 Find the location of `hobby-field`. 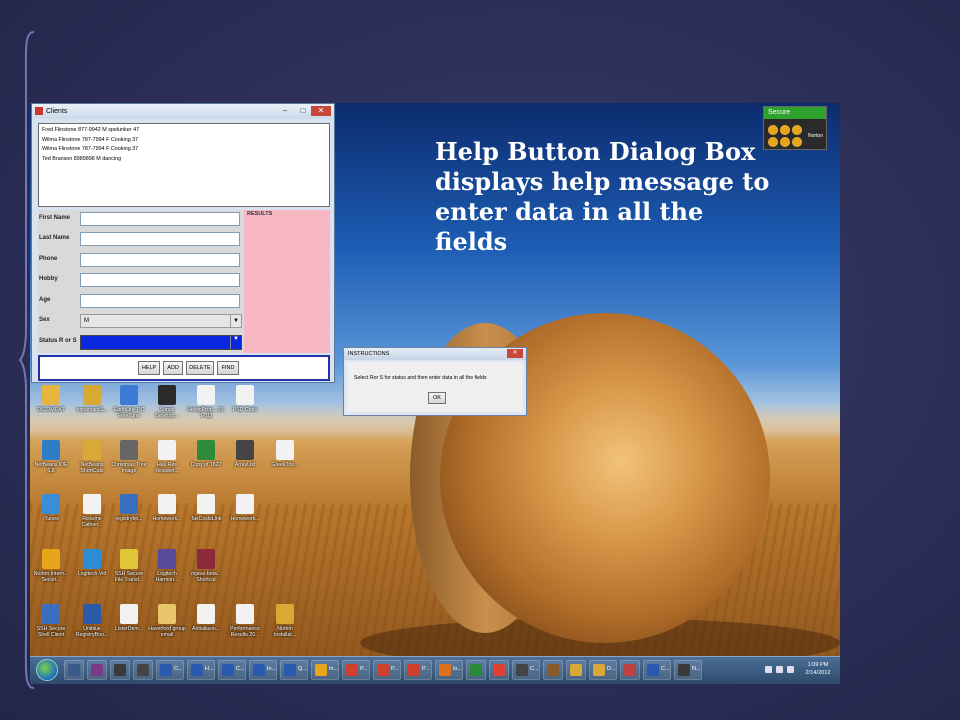

hobby-field is located at coordinates (160, 280).